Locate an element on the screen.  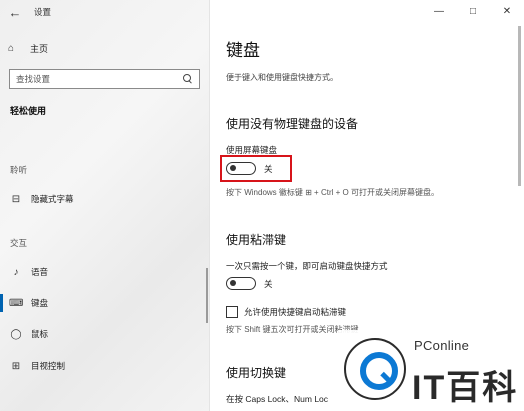
onscreen-toggle-state: 关 is located at coordinates (268, 169).